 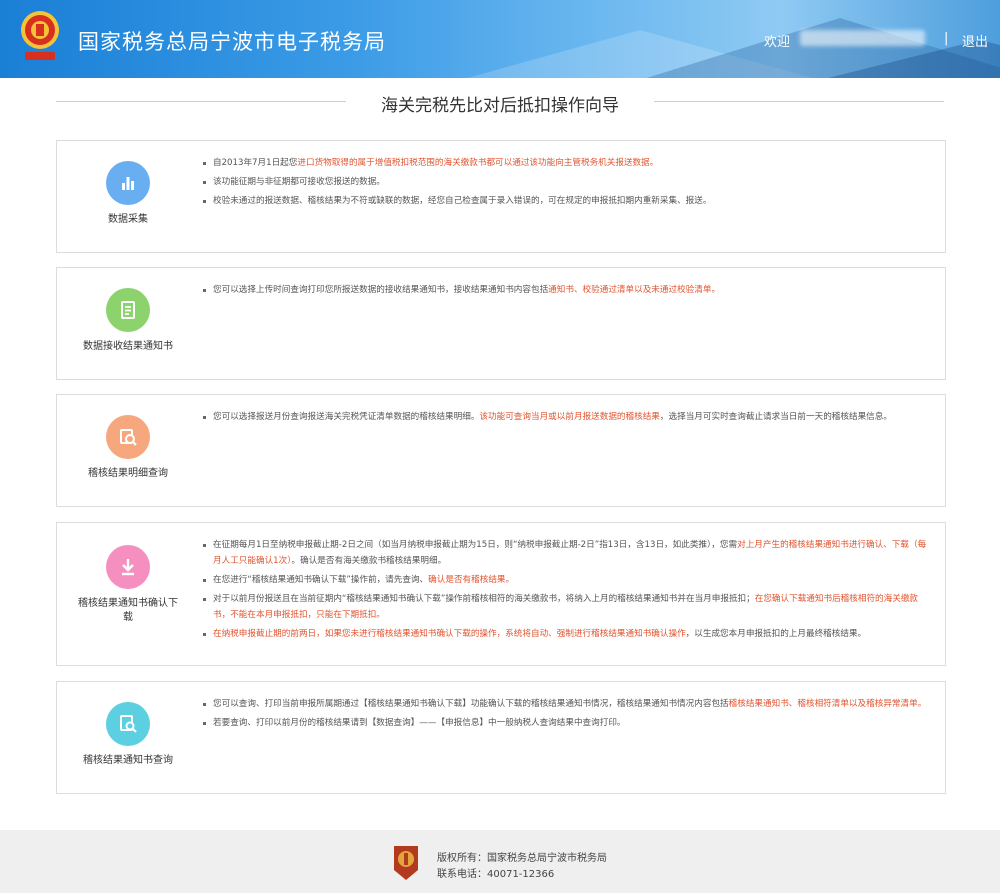 What do you see at coordinates (232, 42) in the screenshot?
I see `site-title: 国家税务总局宁波市电子税务局` at bounding box center [232, 42].